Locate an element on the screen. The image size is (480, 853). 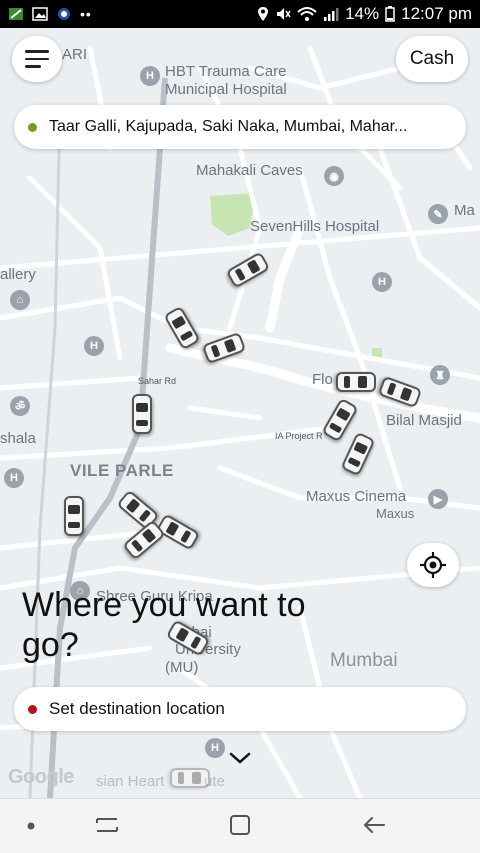
map-label-asian-heart: sian Heart is located at coordinates (130, 781).